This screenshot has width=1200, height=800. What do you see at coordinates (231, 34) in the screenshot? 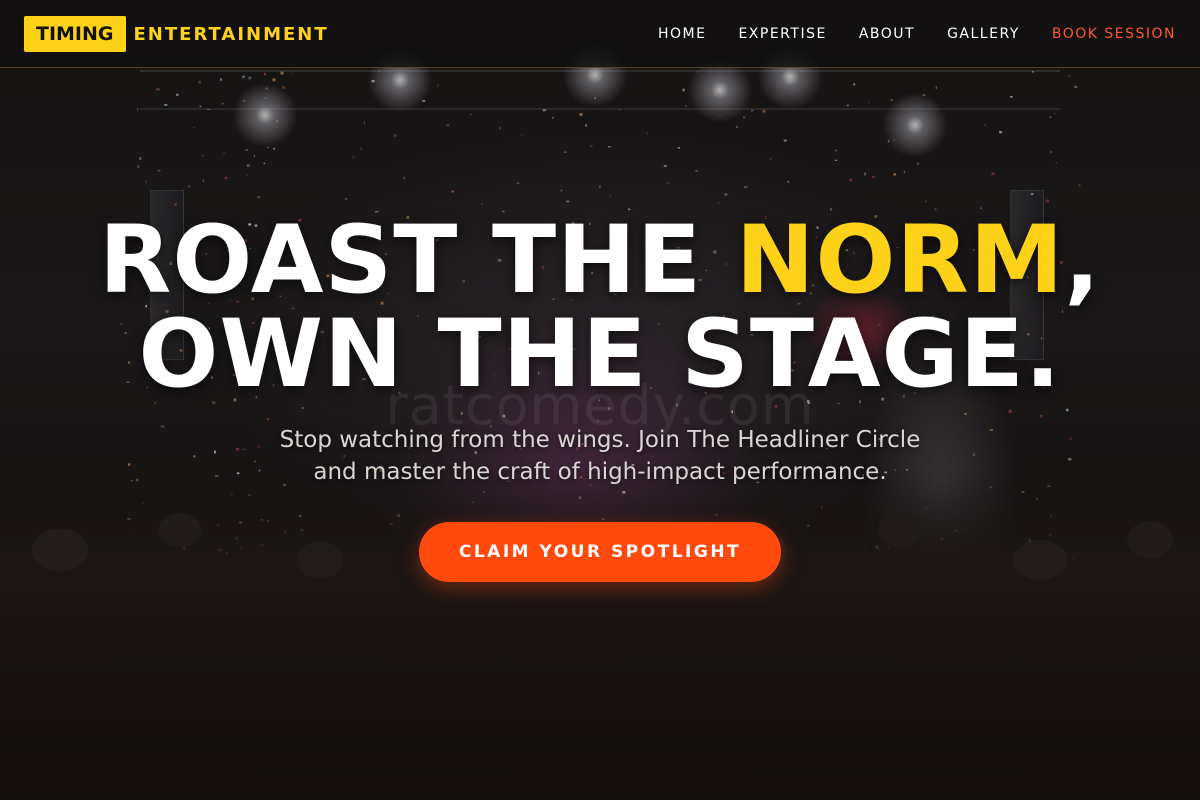
I see `brand-logo-text: ENTERTAINMENT` at bounding box center [231, 34].